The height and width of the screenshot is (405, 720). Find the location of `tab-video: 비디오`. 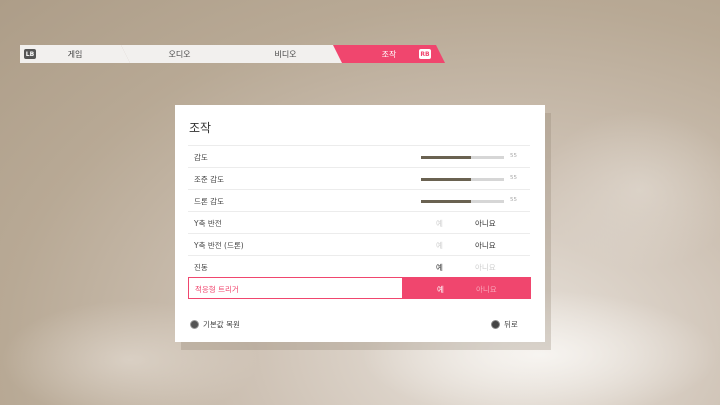

tab-video: 비디오 is located at coordinates (285, 54).